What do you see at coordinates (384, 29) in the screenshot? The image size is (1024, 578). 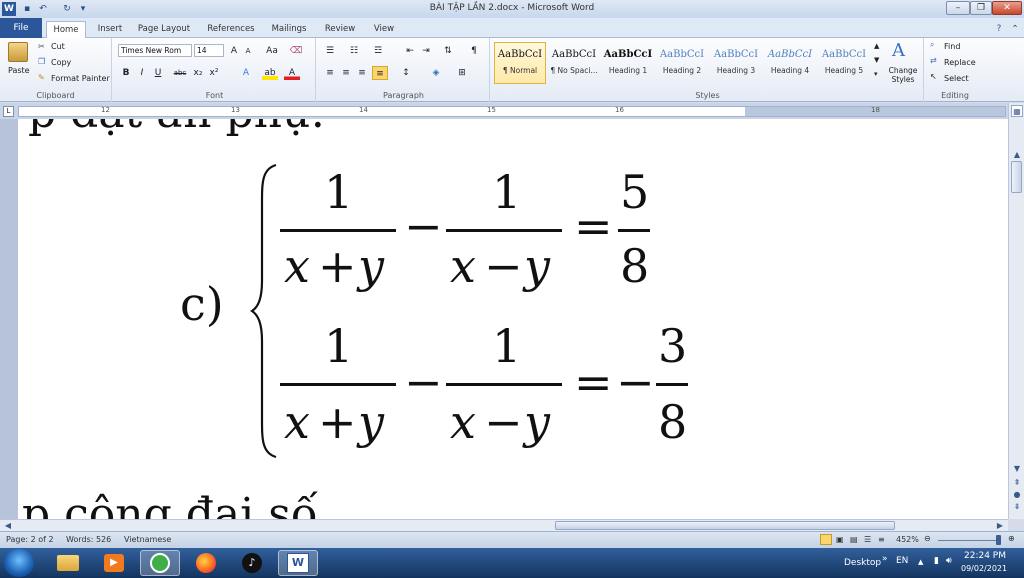 I see `tab-view: View` at bounding box center [384, 29].